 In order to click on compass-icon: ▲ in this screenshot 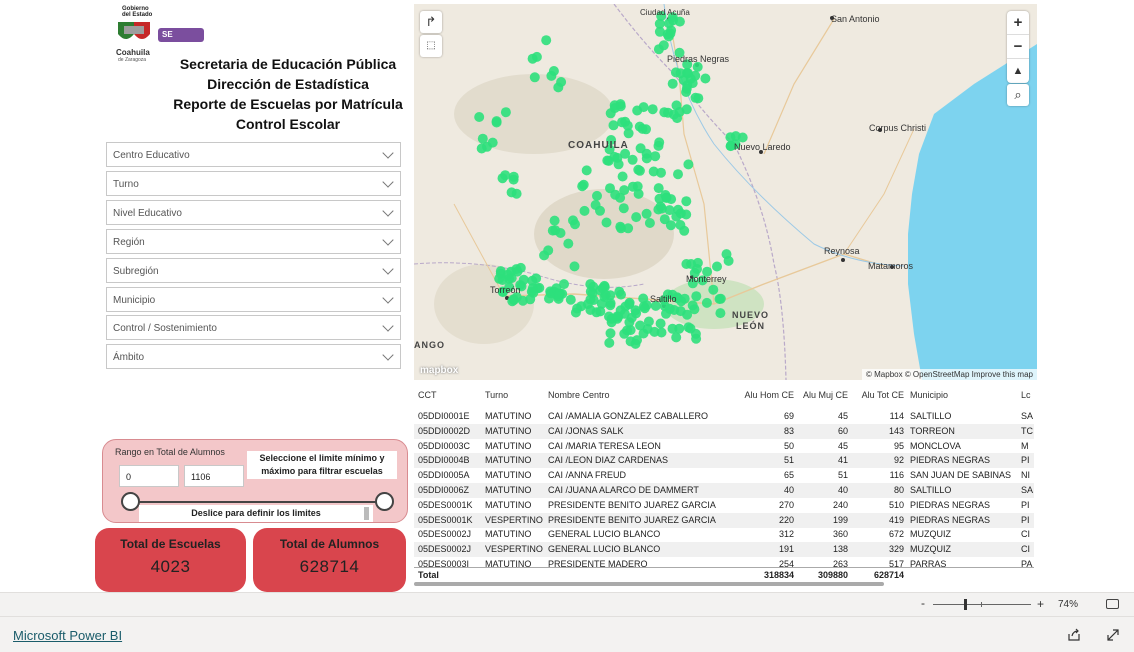, I will do `click(1018, 71)`.